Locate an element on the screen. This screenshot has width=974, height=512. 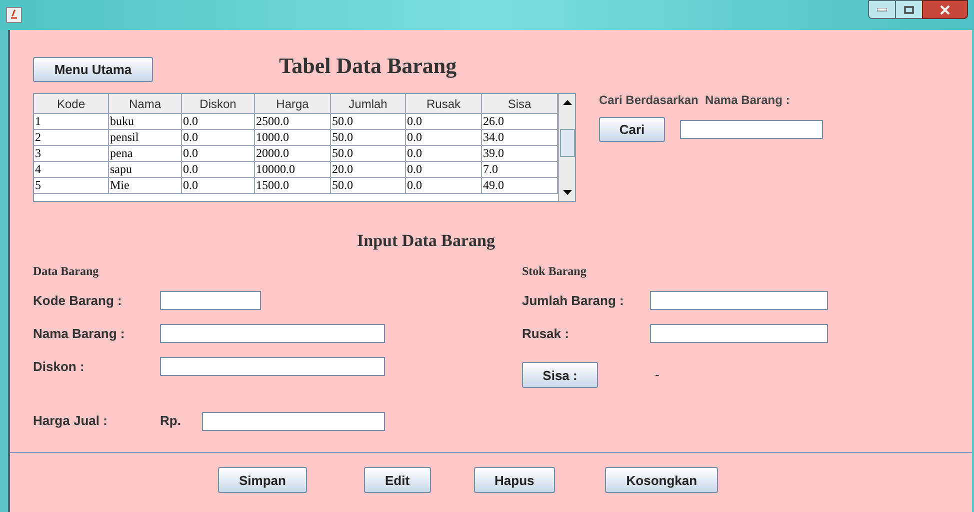
maximize-button is located at coordinates (909, 9).